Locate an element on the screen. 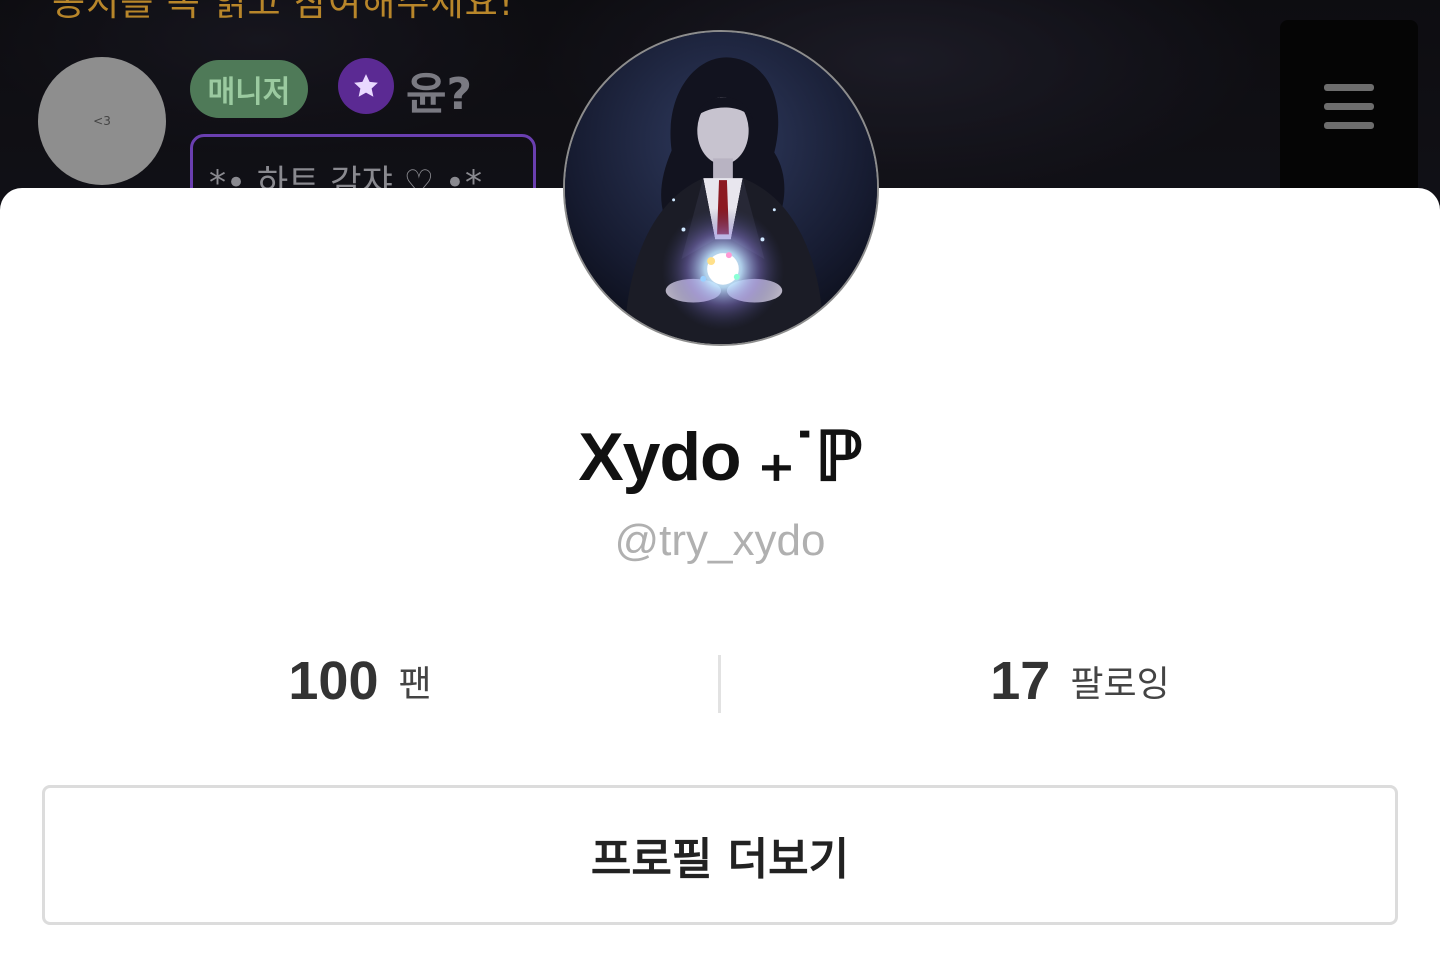  fans-label: 팬 is located at coordinates (415, 684).